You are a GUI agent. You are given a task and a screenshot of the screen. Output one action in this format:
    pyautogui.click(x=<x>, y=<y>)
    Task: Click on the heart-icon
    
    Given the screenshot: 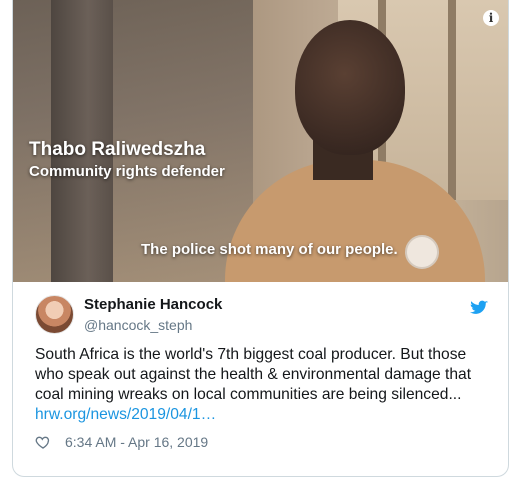 What is the action you would take?
    pyautogui.click(x=43, y=442)
    